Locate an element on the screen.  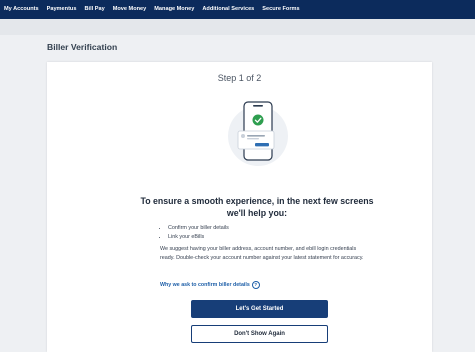
nav-my-accounts: My Accounts is located at coordinates (21, 9).